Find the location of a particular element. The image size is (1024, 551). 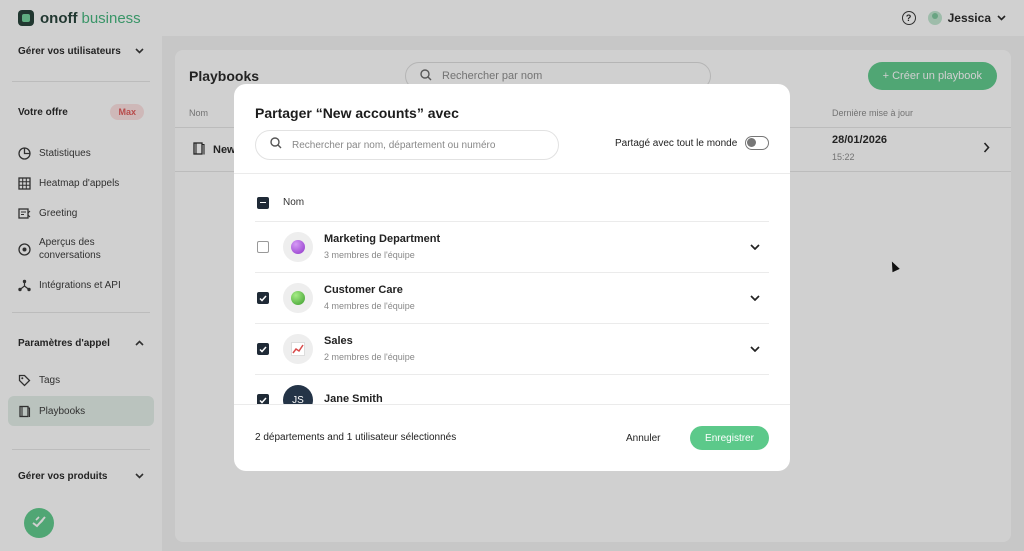

cancel-button: Annuler is located at coordinates (643, 438).